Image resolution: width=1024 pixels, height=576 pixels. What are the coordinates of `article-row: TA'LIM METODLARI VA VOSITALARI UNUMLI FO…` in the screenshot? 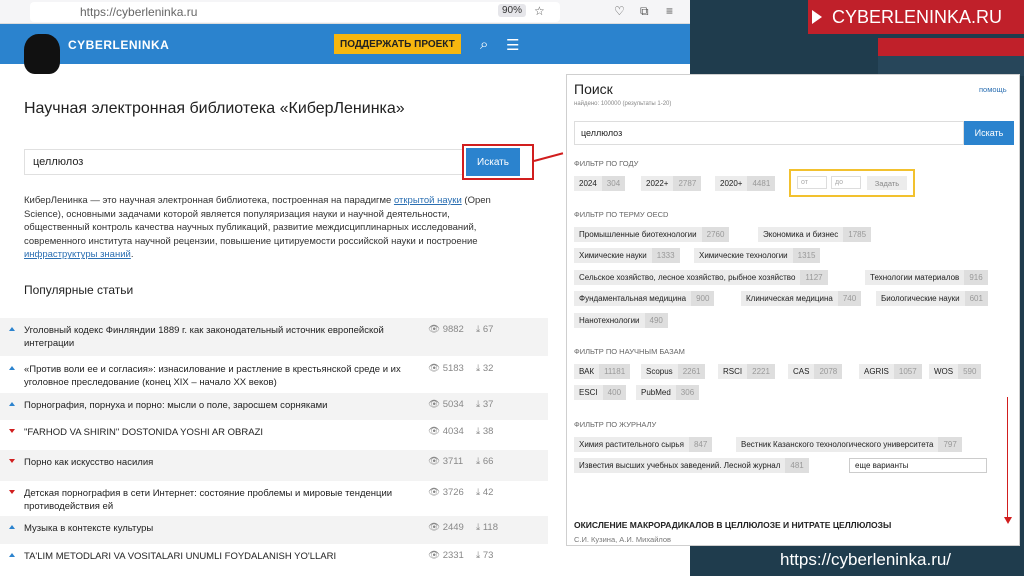 It's located at (274, 558).